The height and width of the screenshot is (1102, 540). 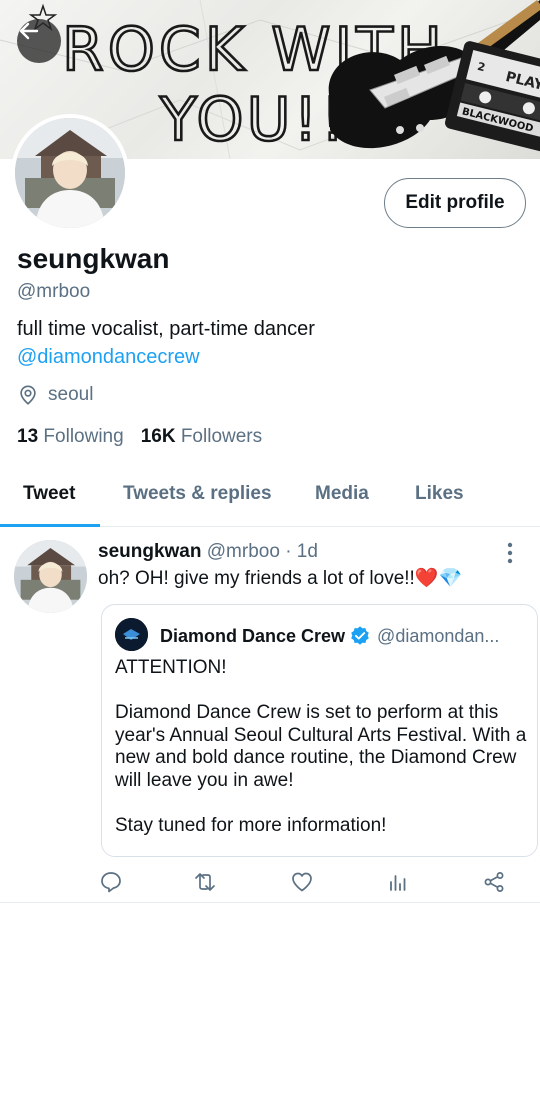 I want to click on profile-location: seoul, so click(x=55, y=395).